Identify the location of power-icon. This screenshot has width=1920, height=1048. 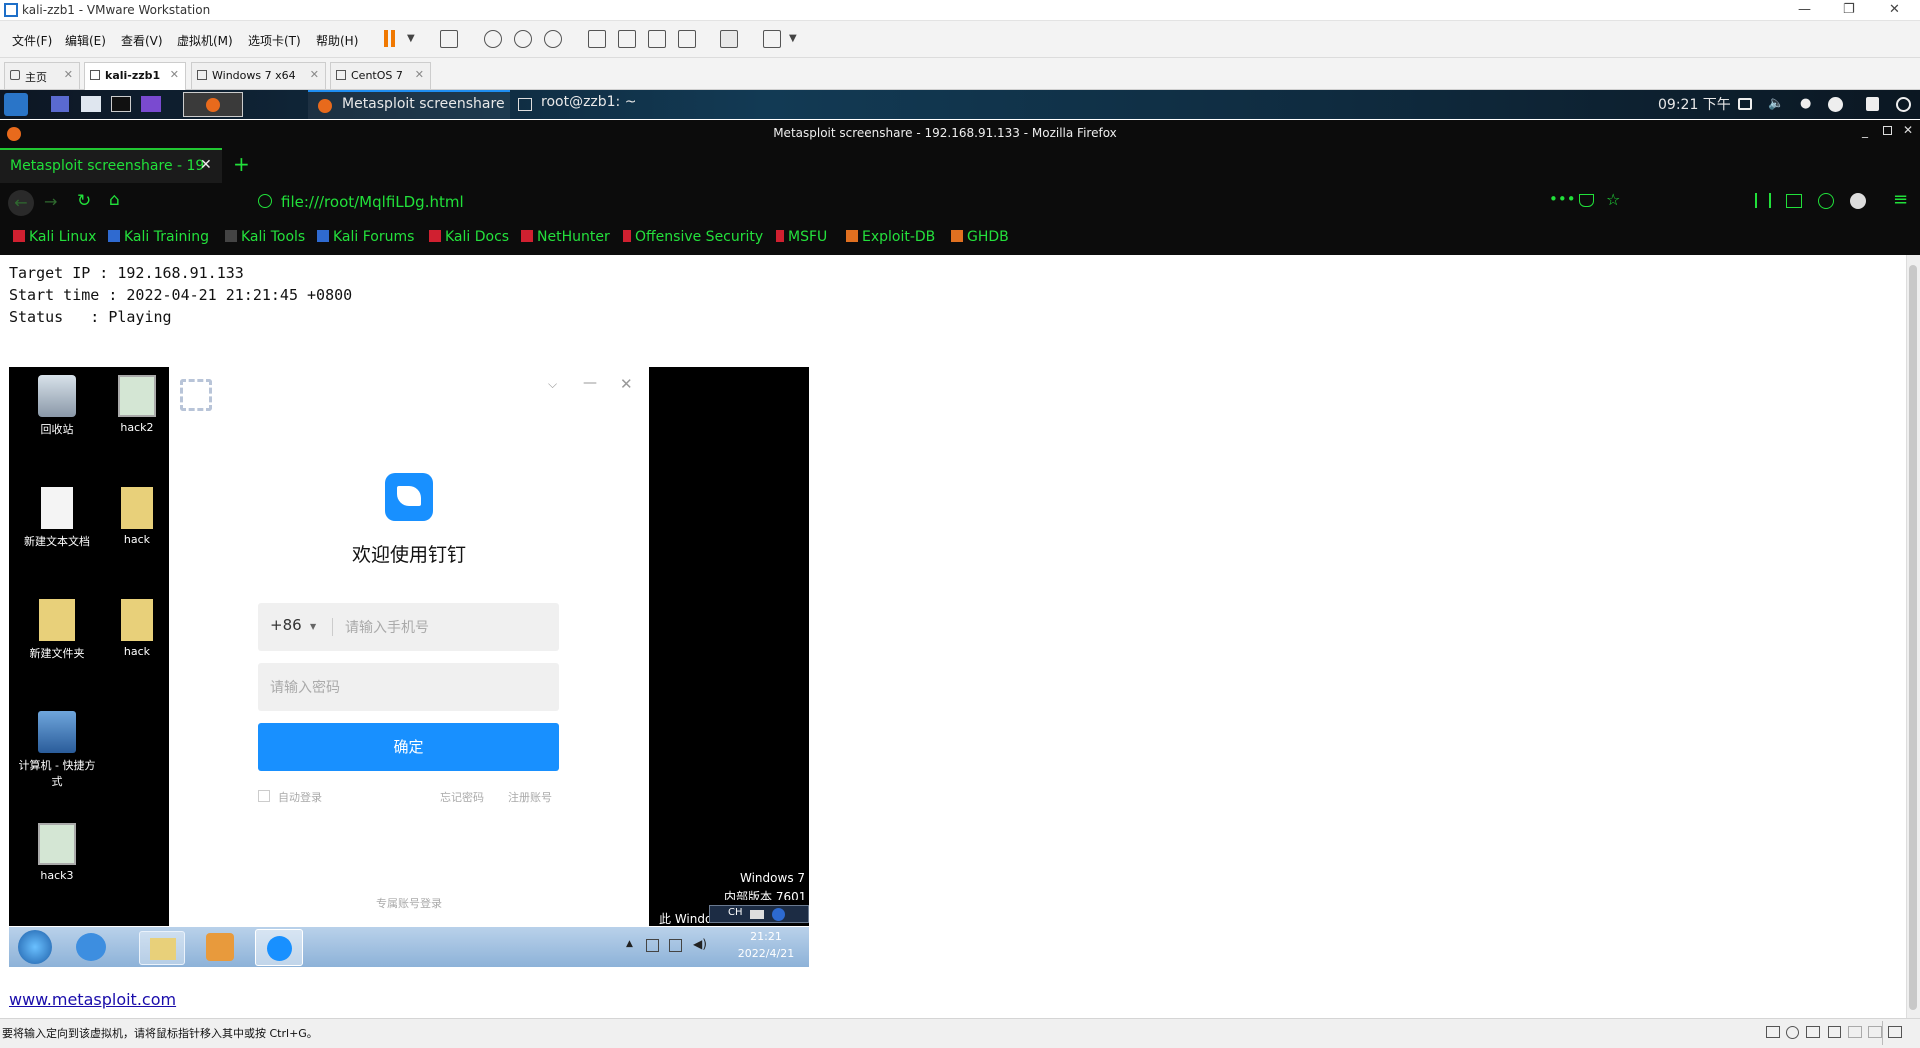
(1903, 104).